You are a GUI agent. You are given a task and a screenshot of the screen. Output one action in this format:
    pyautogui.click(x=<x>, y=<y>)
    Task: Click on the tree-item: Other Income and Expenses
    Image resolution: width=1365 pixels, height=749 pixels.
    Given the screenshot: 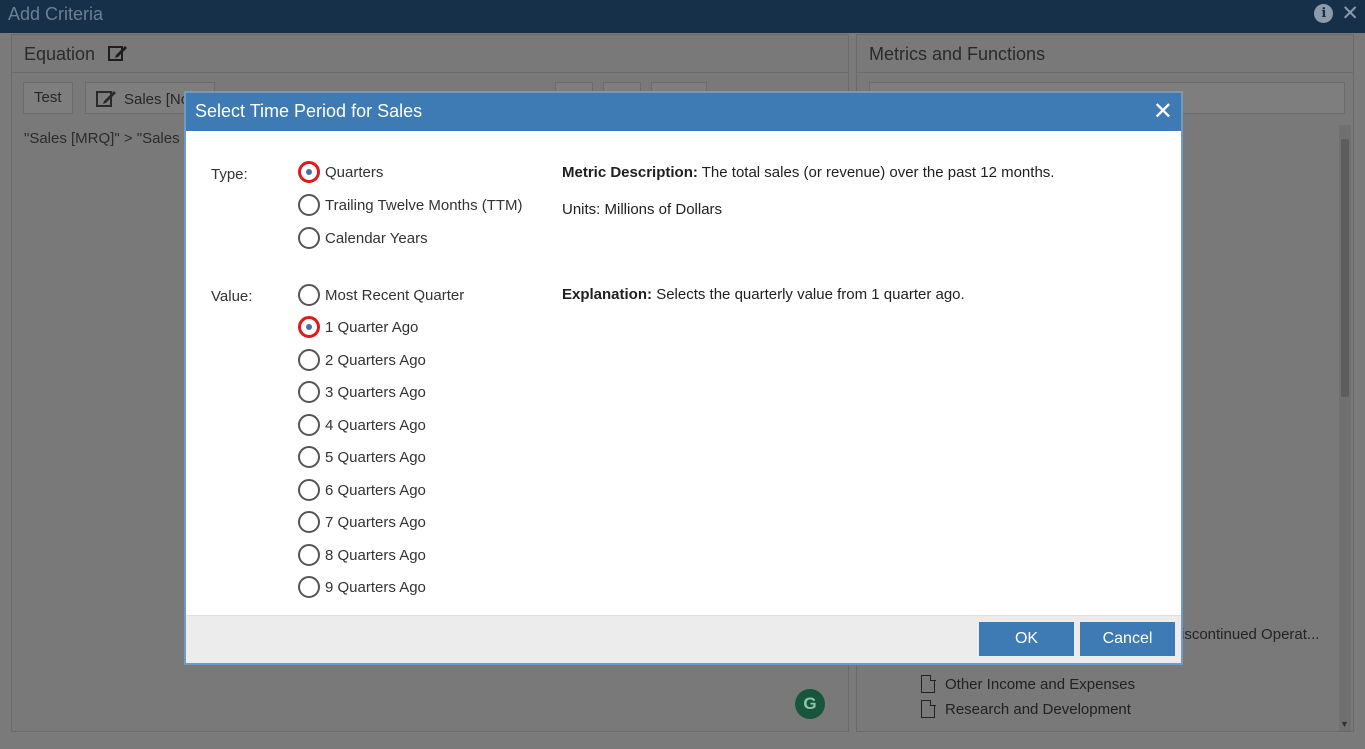 What is the action you would take?
    pyautogui.click(x=1028, y=683)
    